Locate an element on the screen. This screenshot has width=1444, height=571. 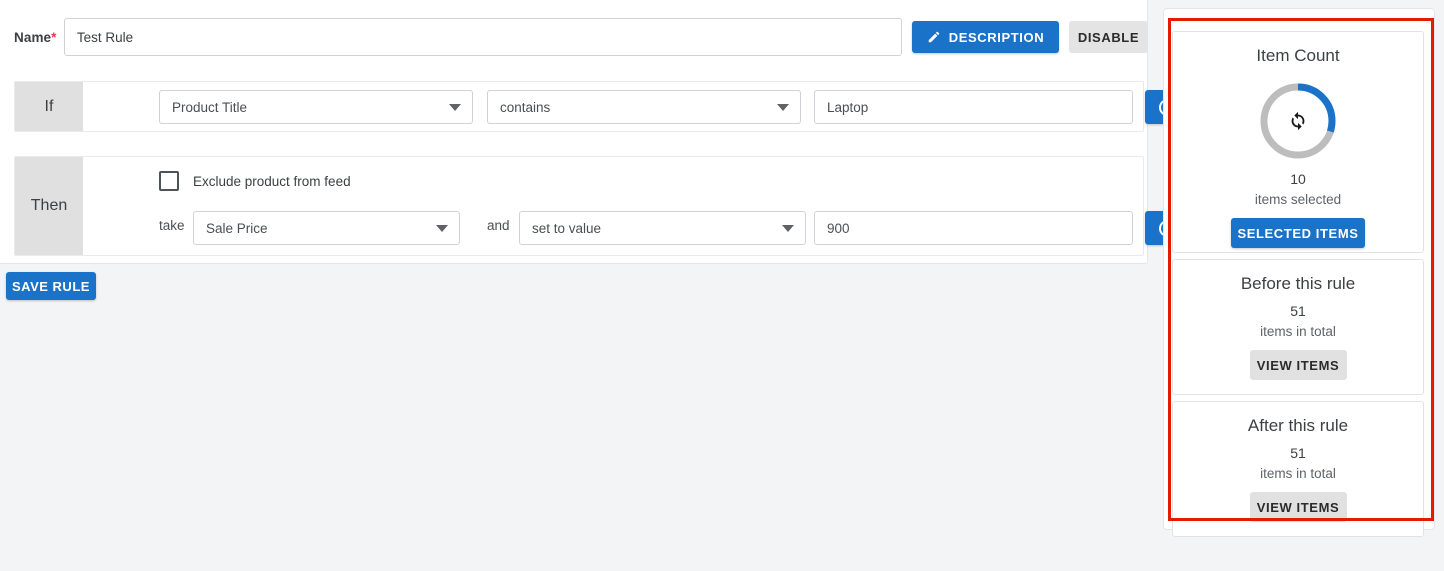
if-condition-block: If Product Title contains is located at coordinates (610, 106).